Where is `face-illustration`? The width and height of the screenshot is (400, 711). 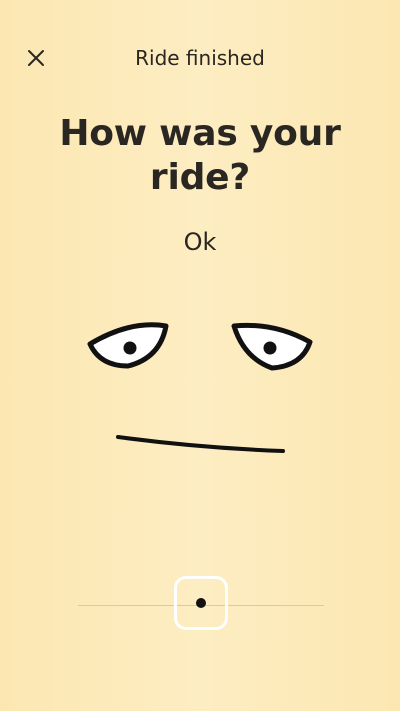 face-illustration is located at coordinates (200, 387).